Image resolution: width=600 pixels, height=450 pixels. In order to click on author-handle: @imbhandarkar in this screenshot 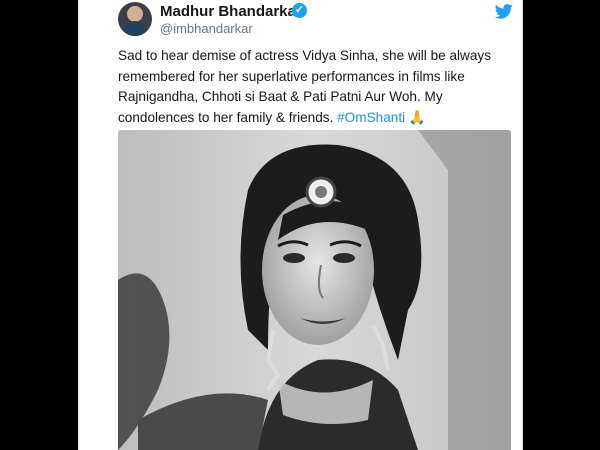, I will do `click(206, 28)`.